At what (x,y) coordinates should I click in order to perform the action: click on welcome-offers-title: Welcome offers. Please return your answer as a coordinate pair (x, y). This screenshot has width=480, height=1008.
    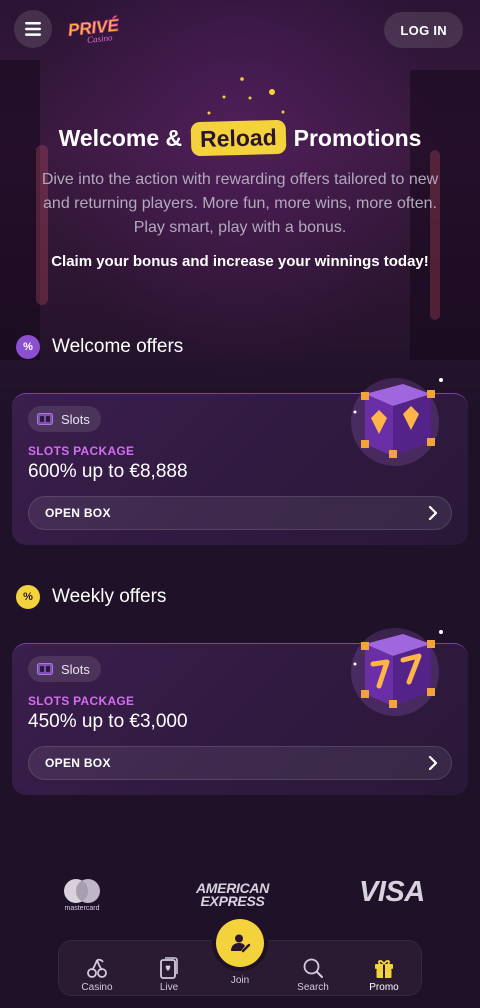
    Looking at the image, I should click on (118, 346).